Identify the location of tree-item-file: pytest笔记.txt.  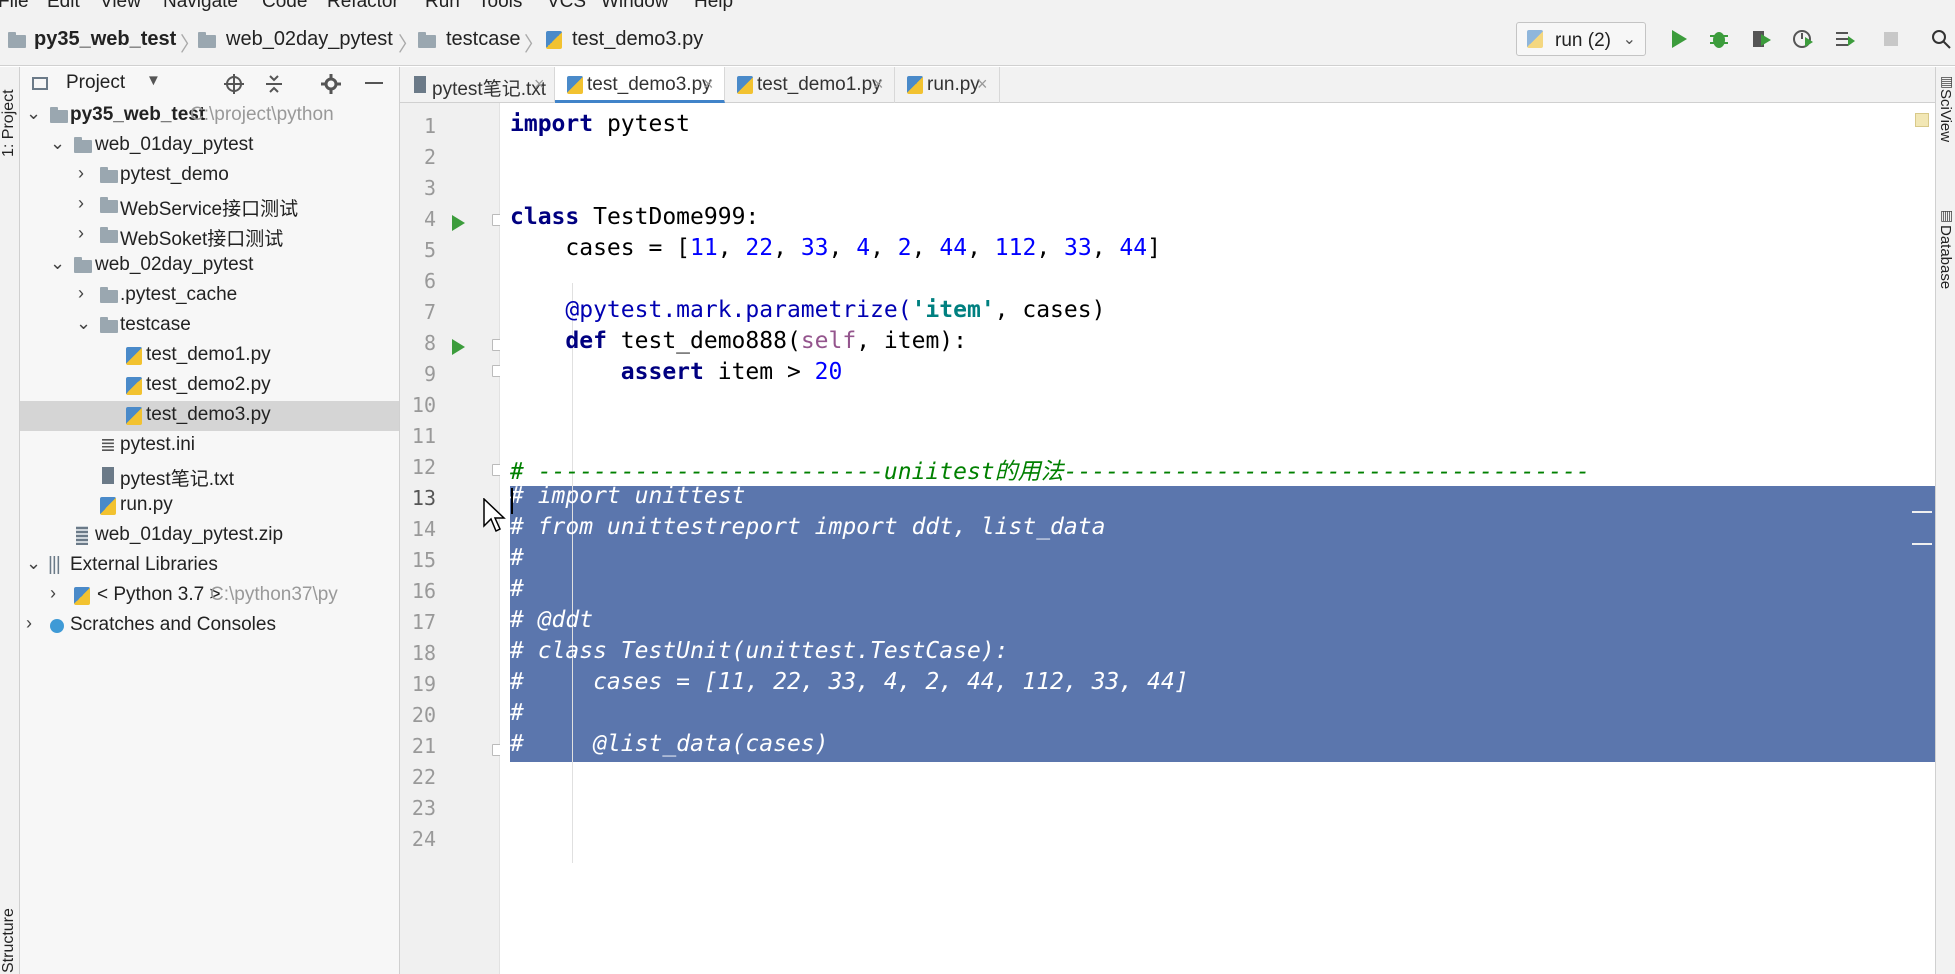
(209, 476).